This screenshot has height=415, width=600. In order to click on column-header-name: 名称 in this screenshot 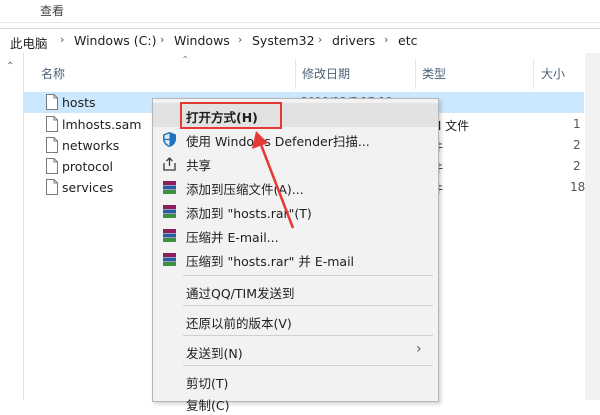, I will do `click(53, 73)`.